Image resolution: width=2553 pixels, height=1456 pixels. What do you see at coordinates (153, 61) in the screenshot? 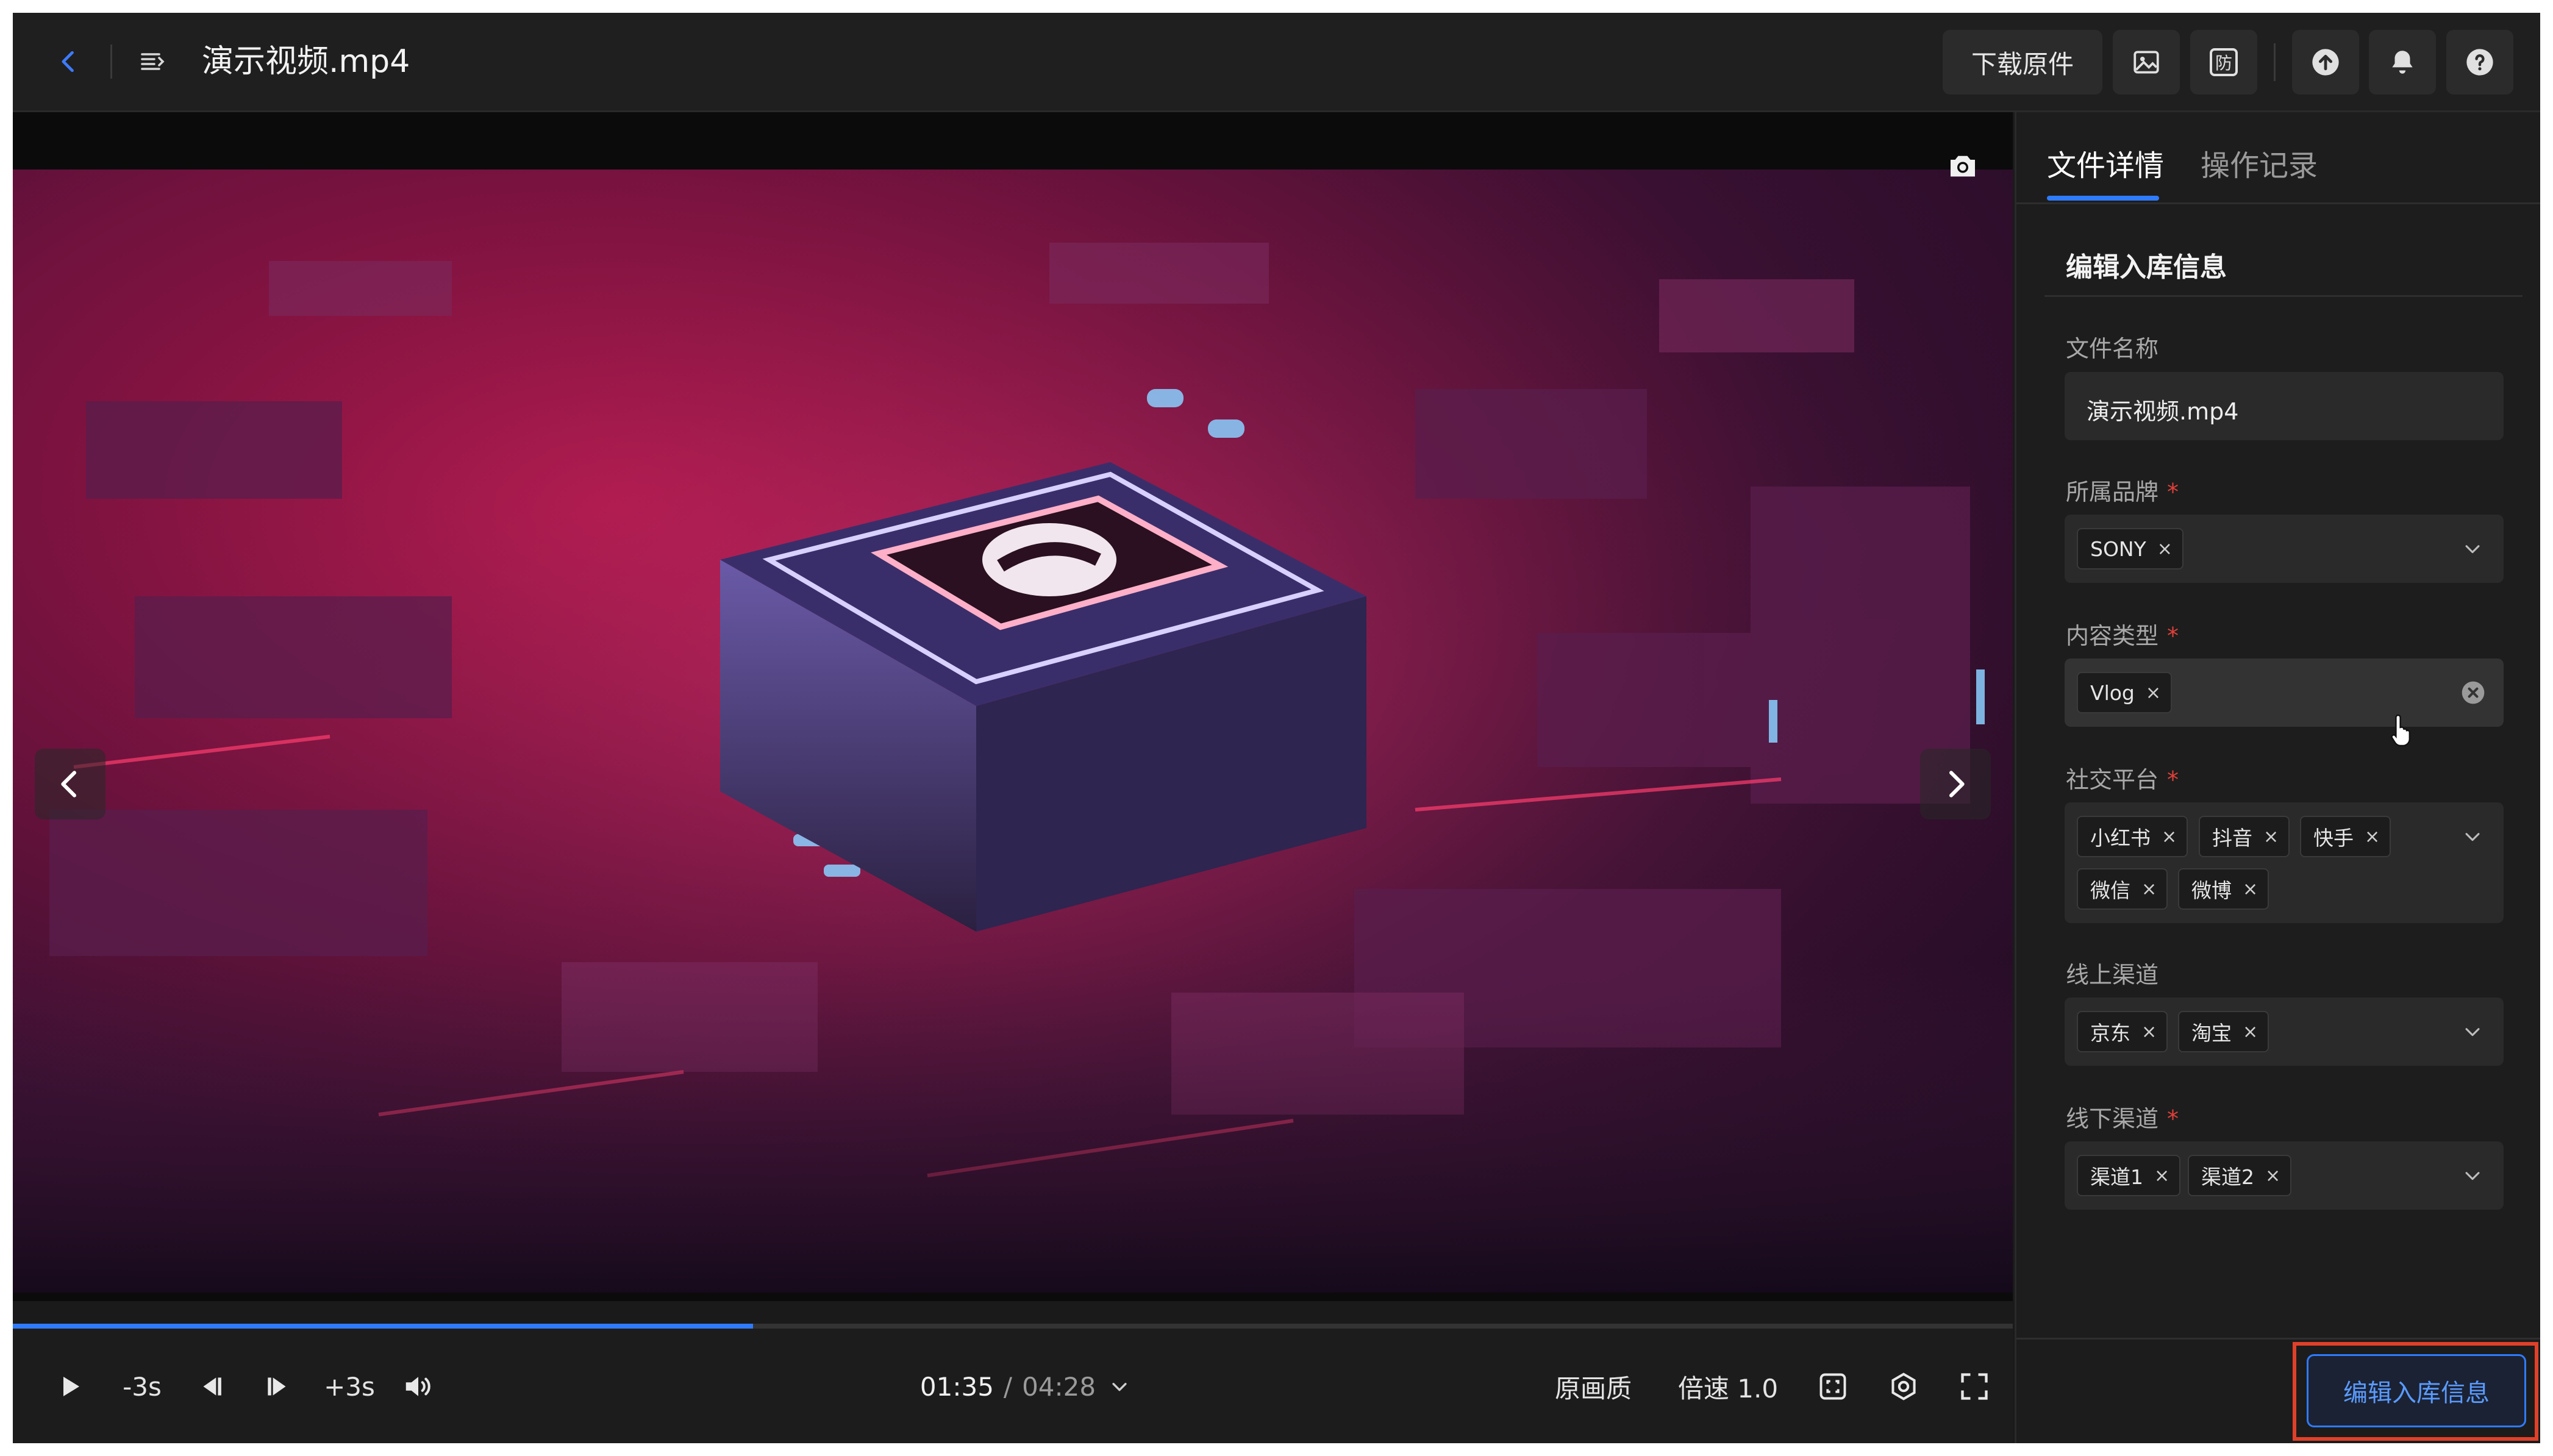
I see `menu-icon` at bounding box center [153, 61].